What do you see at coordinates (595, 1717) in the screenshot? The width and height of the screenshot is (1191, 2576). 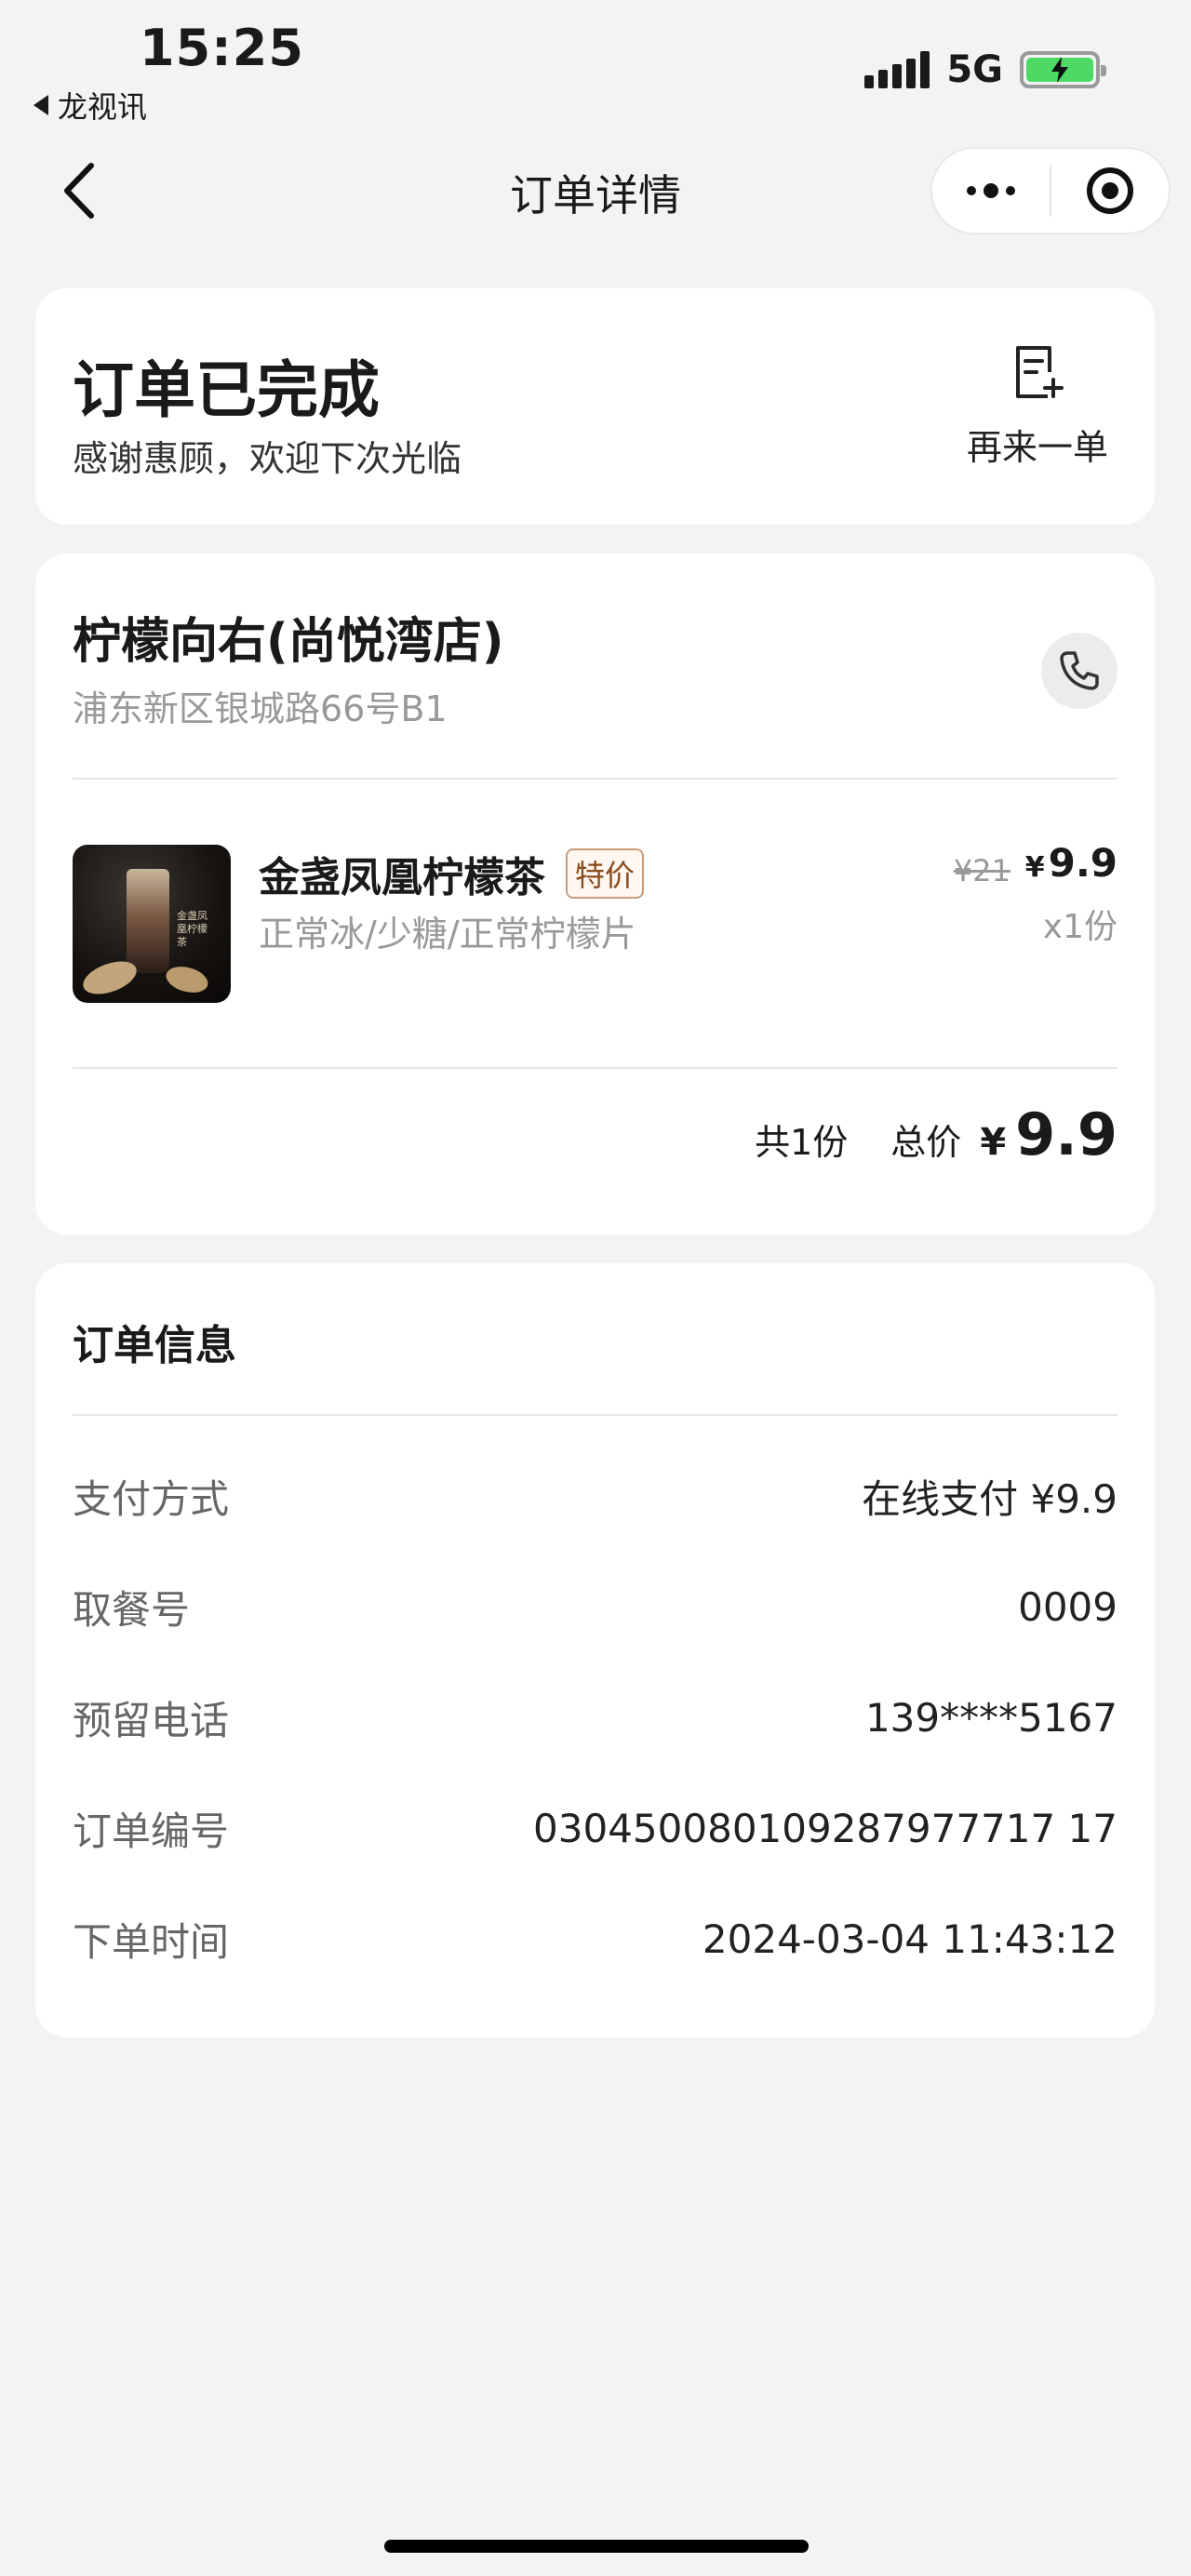 I see `info-row-phone: 预留电话 139****5167` at bounding box center [595, 1717].